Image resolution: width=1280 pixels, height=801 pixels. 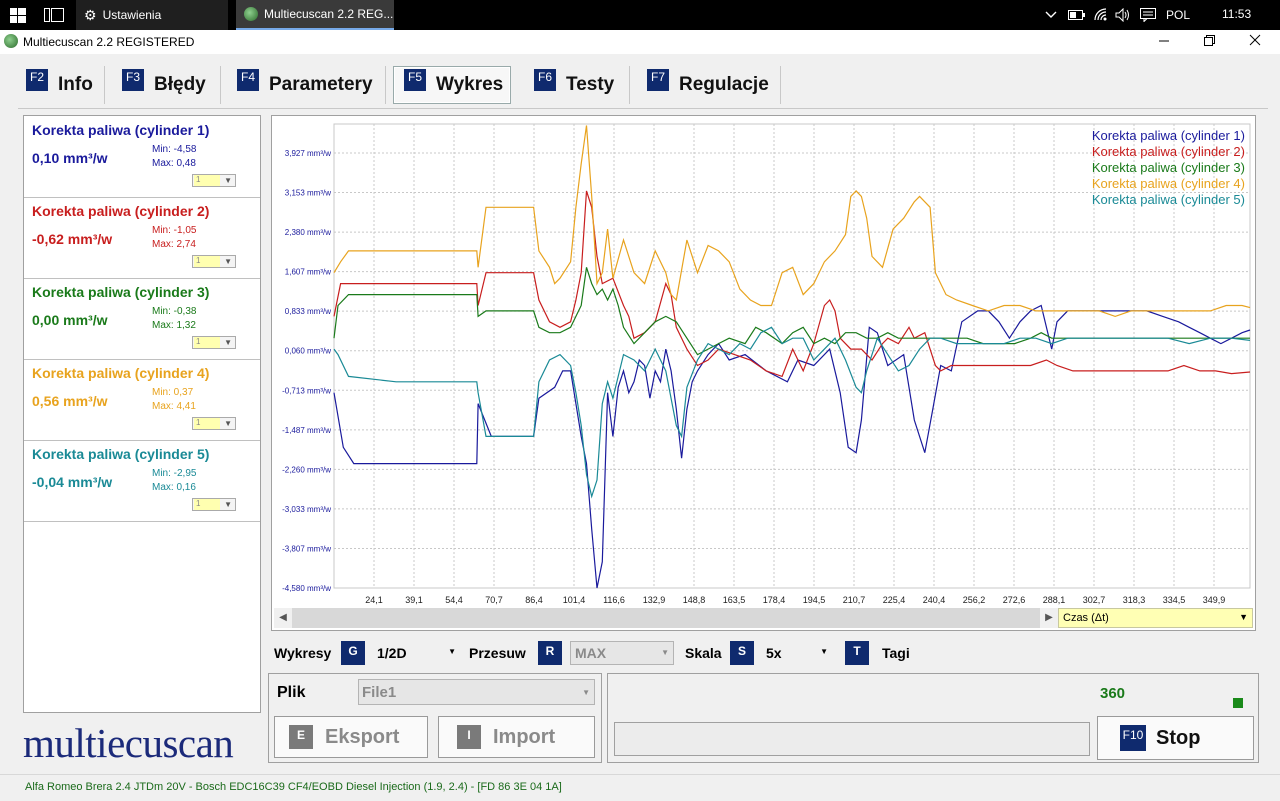 What do you see at coordinates (121, 373) in the screenshot?
I see `param-name: Korekta paliwa (cylinder 4)` at bounding box center [121, 373].